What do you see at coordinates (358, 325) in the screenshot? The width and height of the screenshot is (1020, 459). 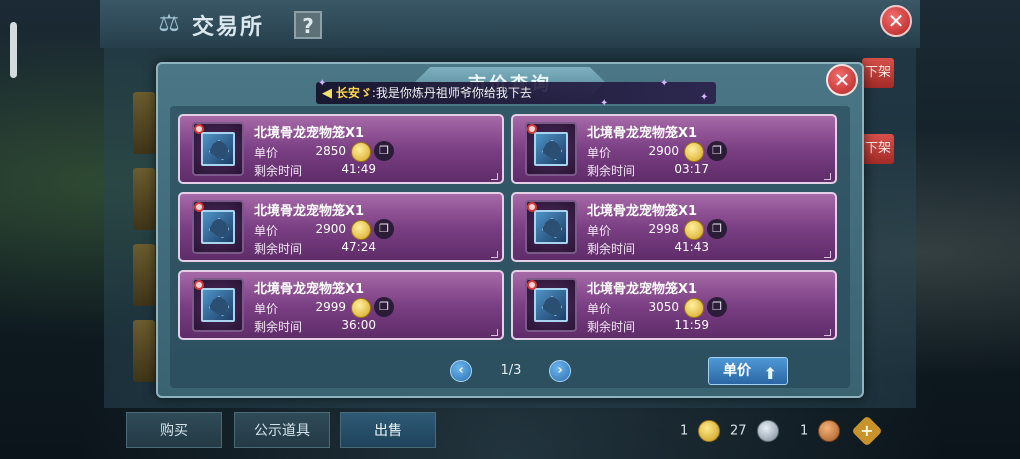 I see `item-time-left: 36:00` at bounding box center [358, 325].